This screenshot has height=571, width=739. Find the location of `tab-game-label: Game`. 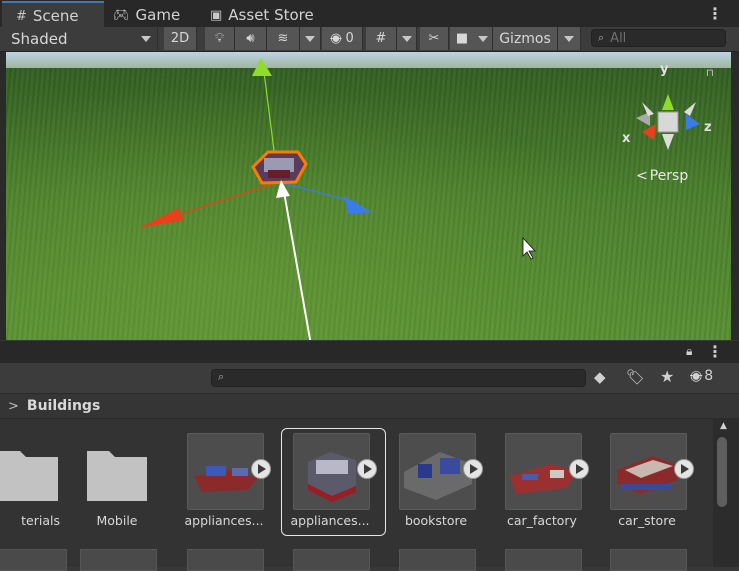

tab-game-label: Game is located at coordinates (158, 15).